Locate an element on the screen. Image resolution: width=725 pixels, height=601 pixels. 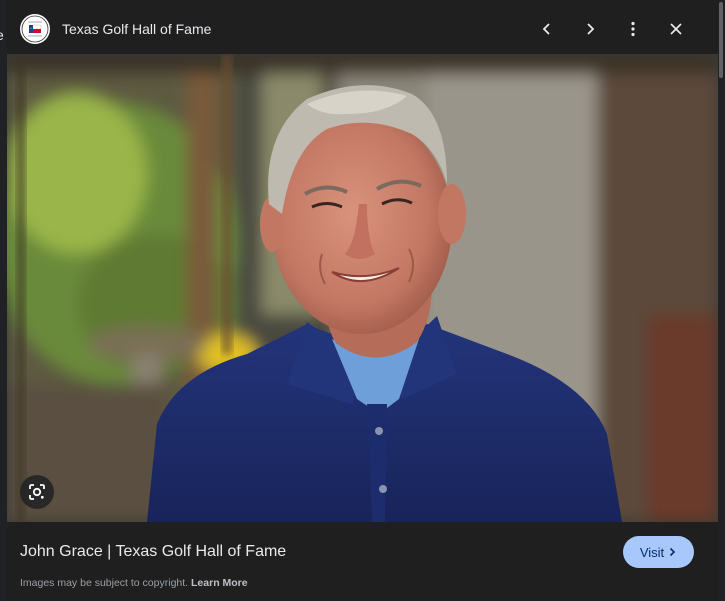
site-logo-icon is located at coordinates (35, 29).